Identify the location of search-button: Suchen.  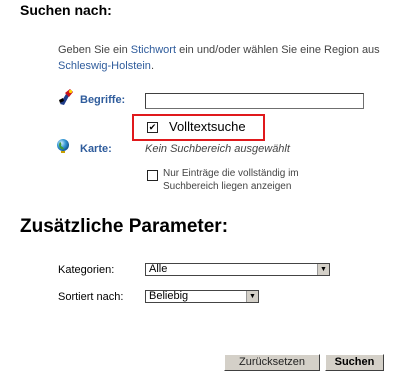
(354, 362).